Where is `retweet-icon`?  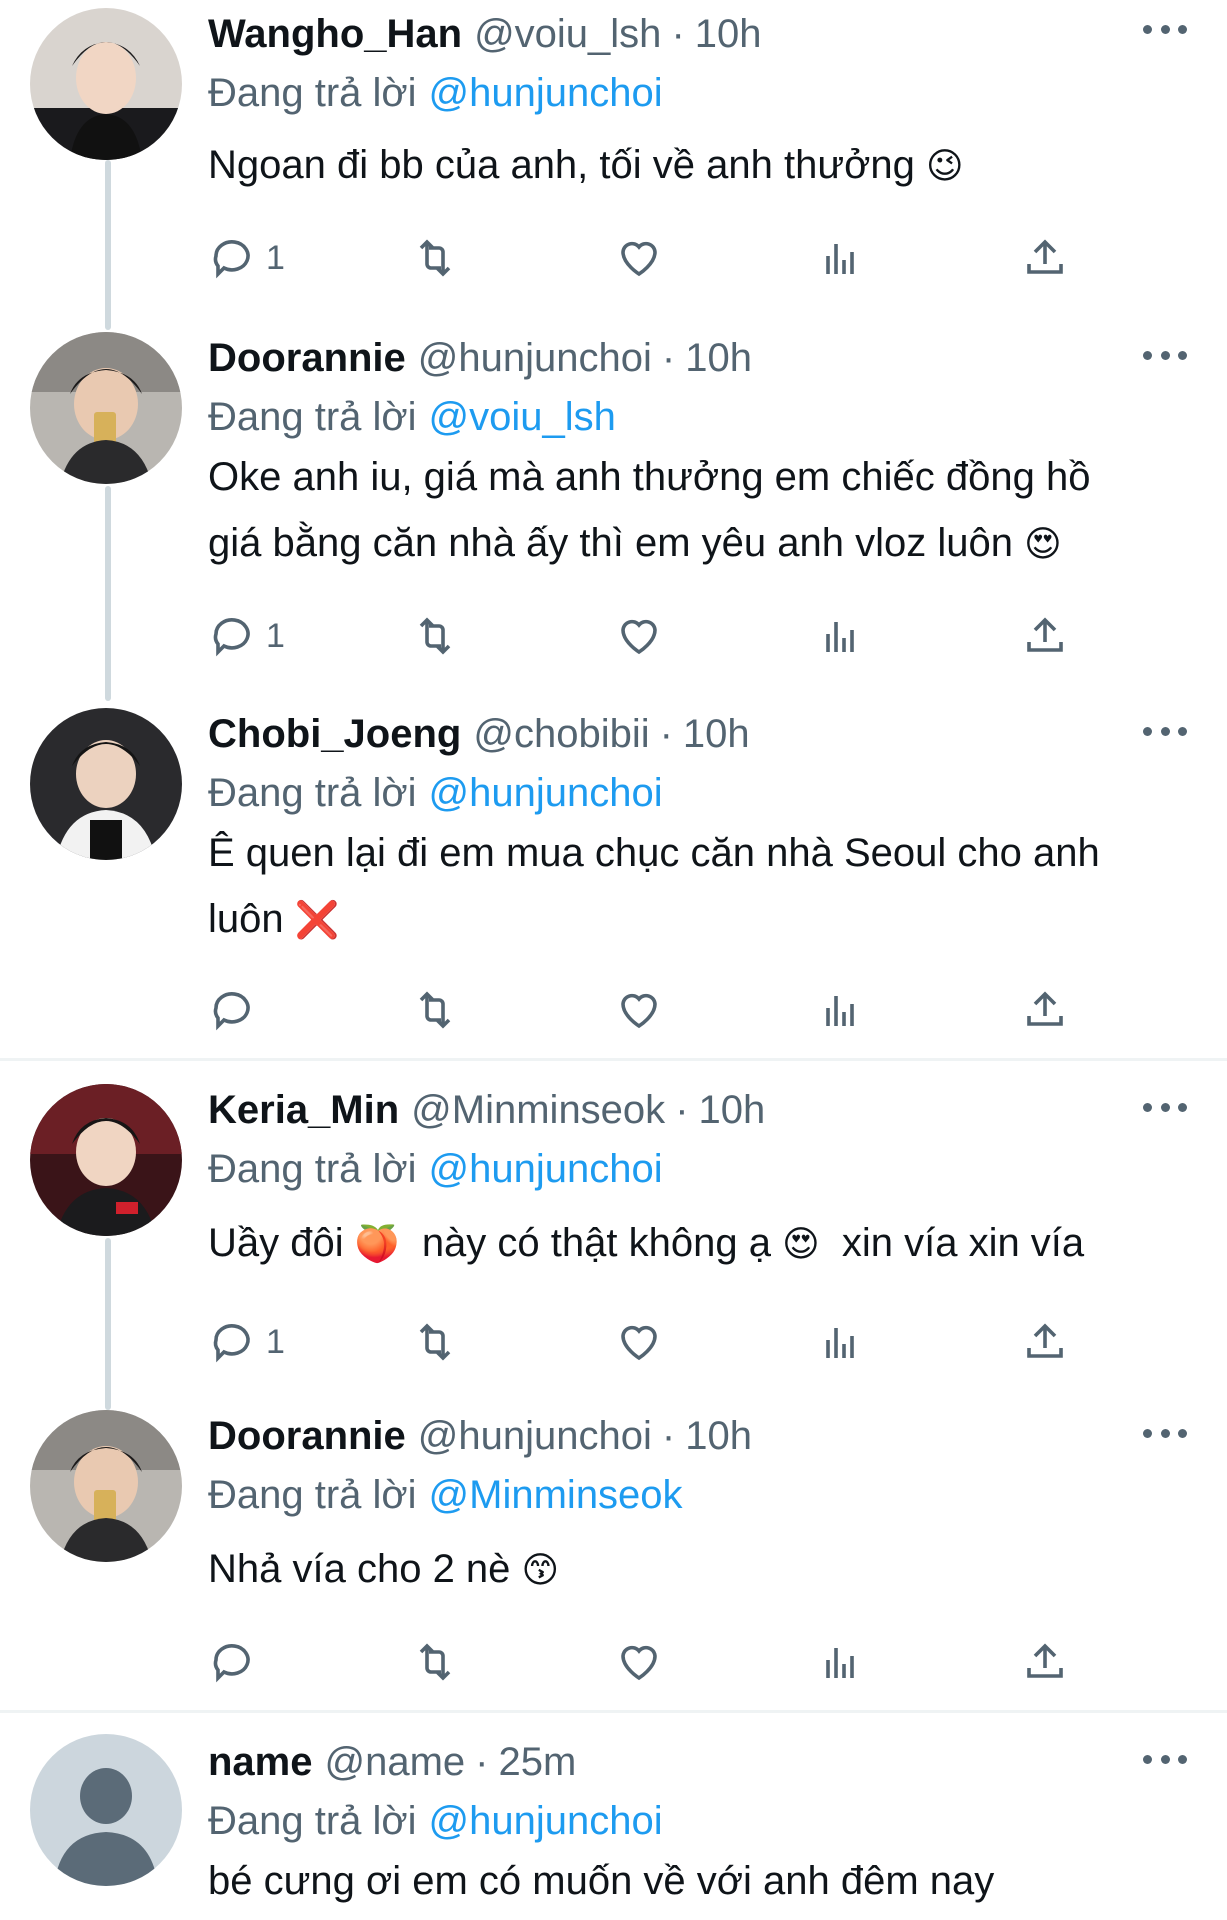
retweet-icon is located at coordinates (435, 1342).